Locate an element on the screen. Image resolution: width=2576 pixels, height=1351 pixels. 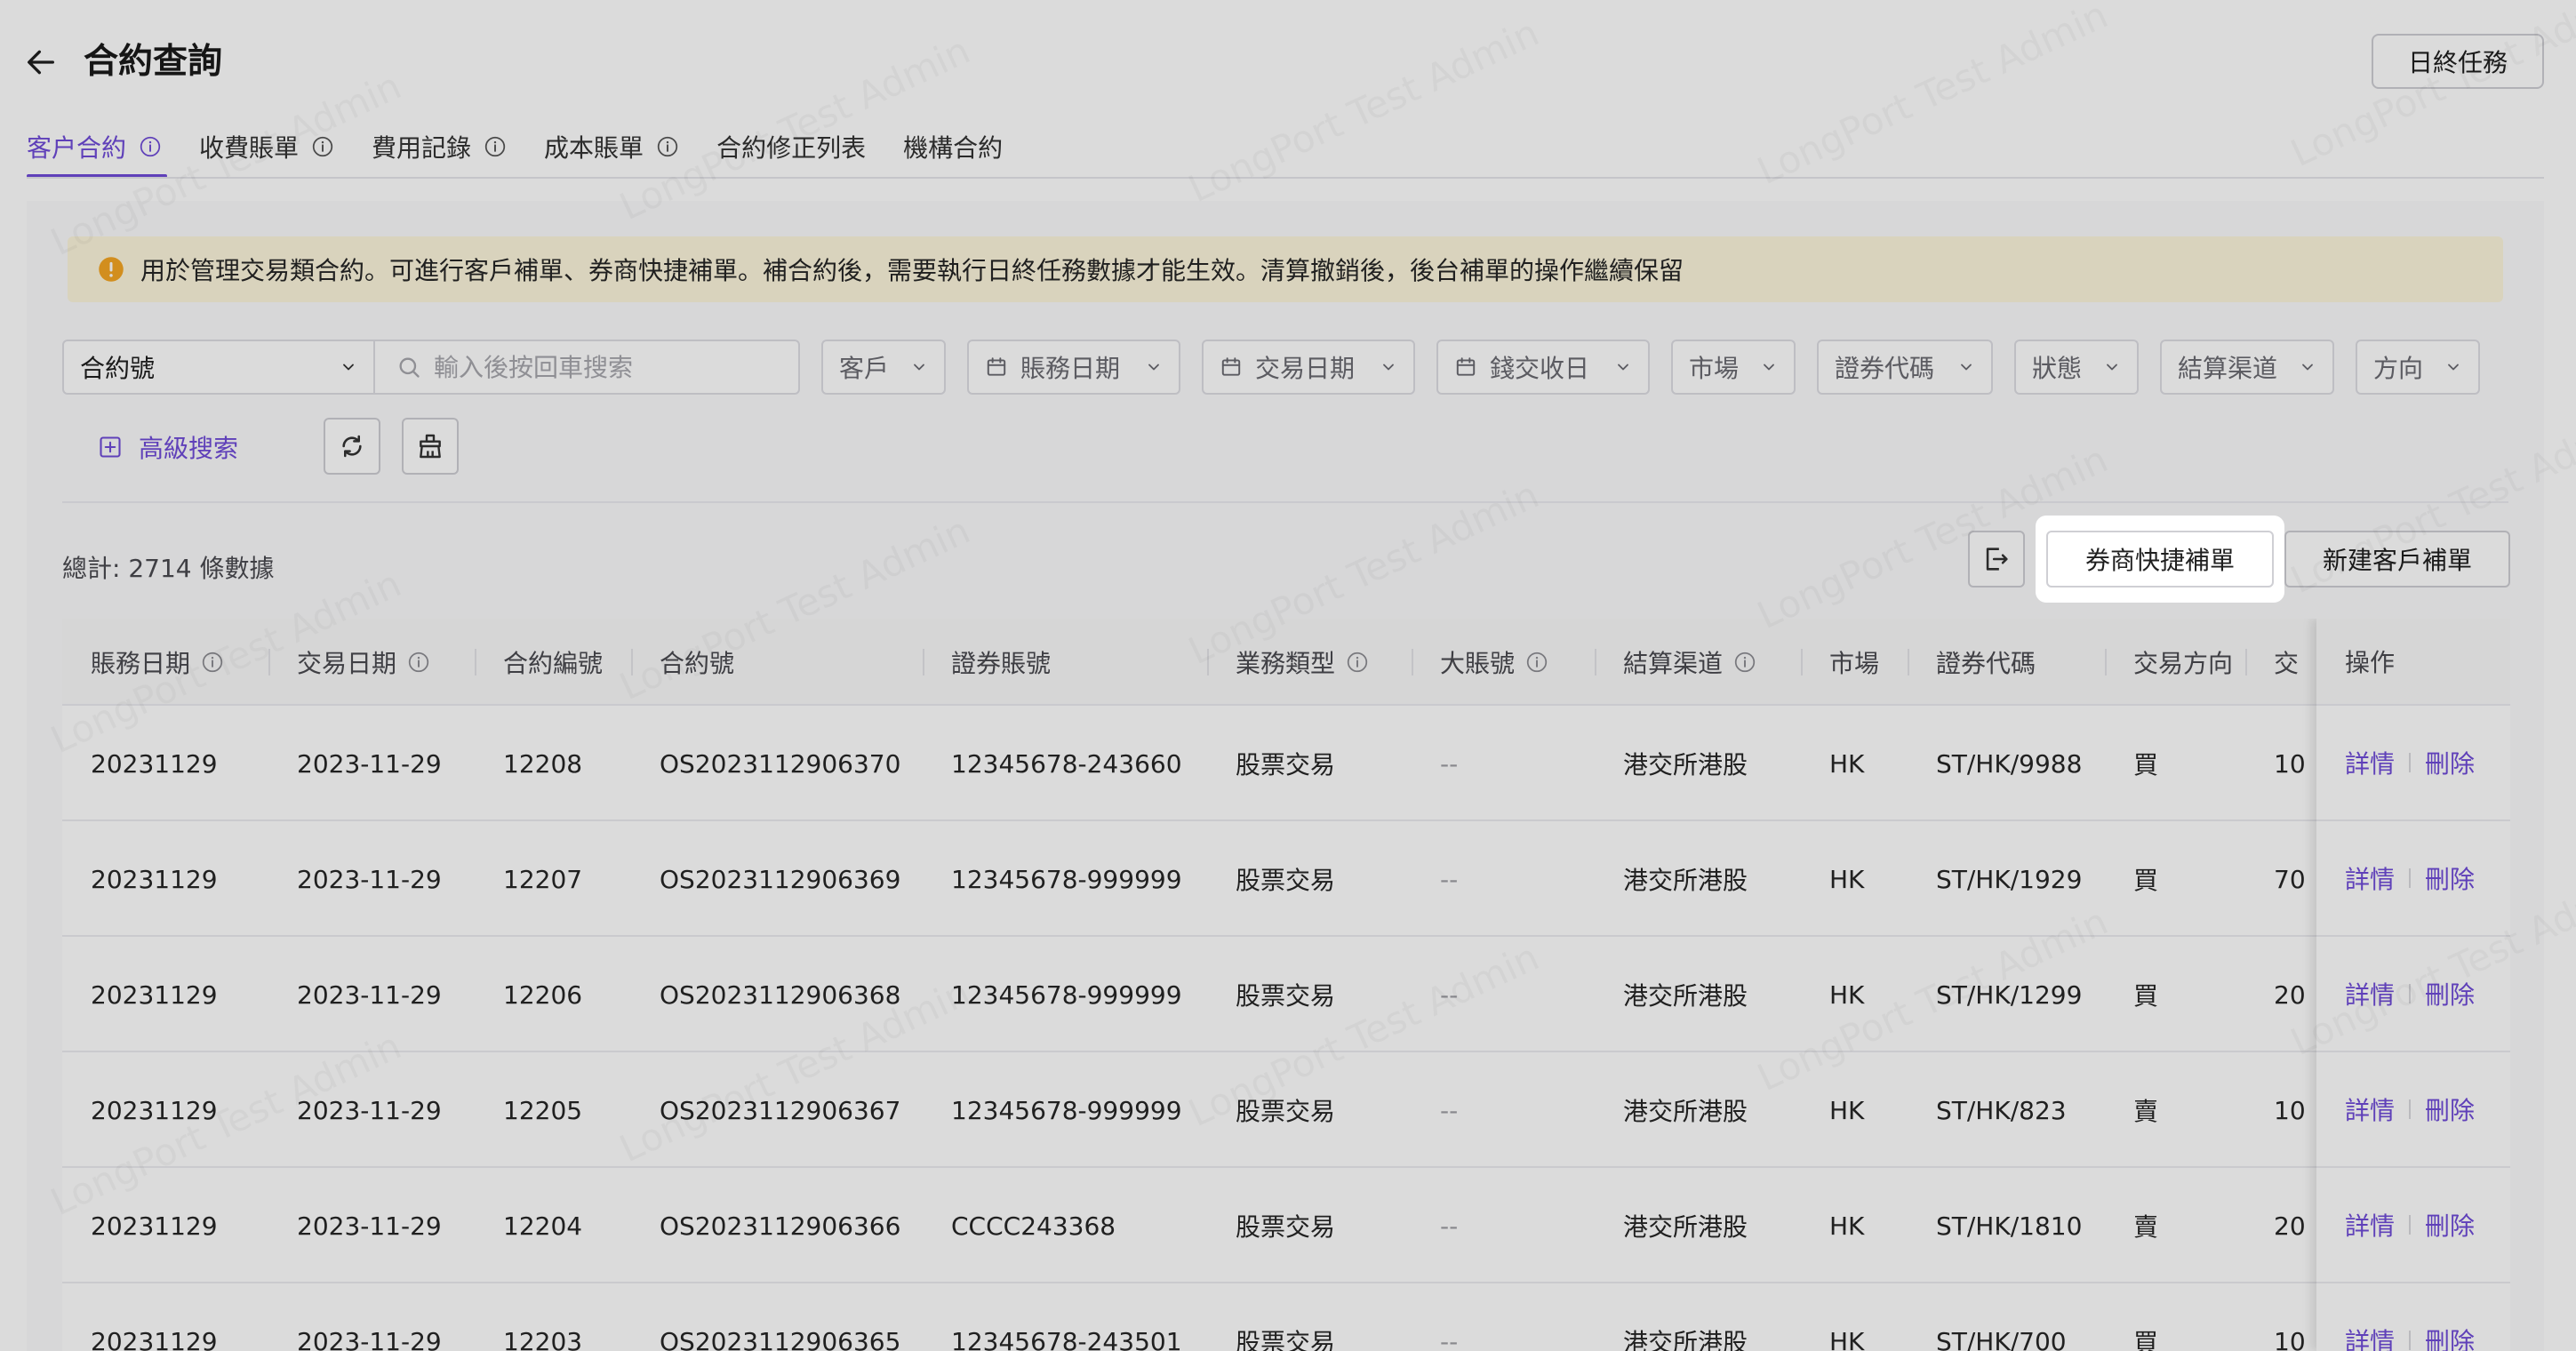
col-actions: 操作 is located at coordinates (2413, 662).